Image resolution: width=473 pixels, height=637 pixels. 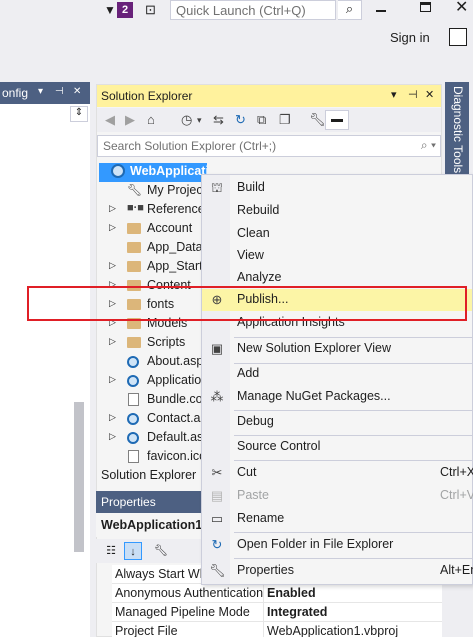 I want to click on solution-search-input: Search Solution Explorer (Ctrl+;) ⌕ ▾, so click(x=269, y=146).